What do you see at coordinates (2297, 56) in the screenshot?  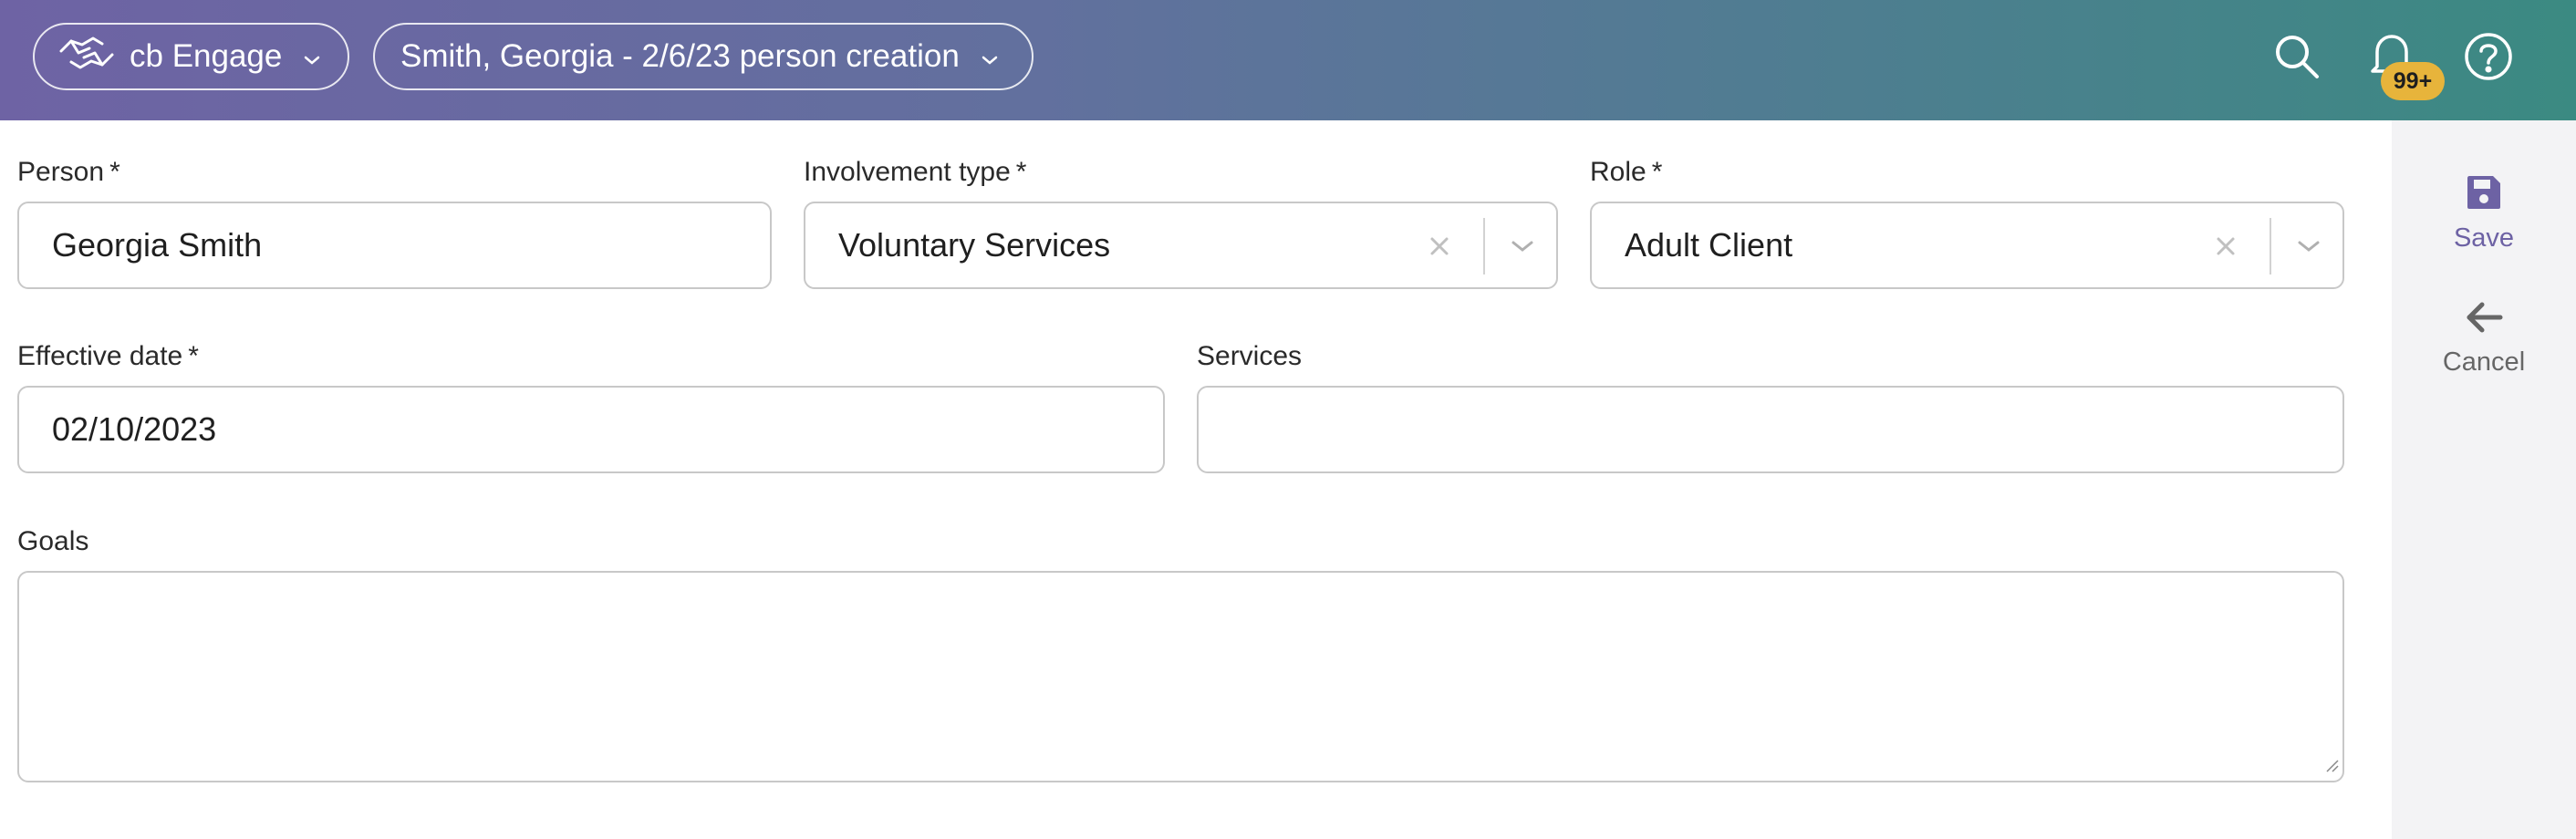 I see `search-icon` at bounding box center [2297, 56].